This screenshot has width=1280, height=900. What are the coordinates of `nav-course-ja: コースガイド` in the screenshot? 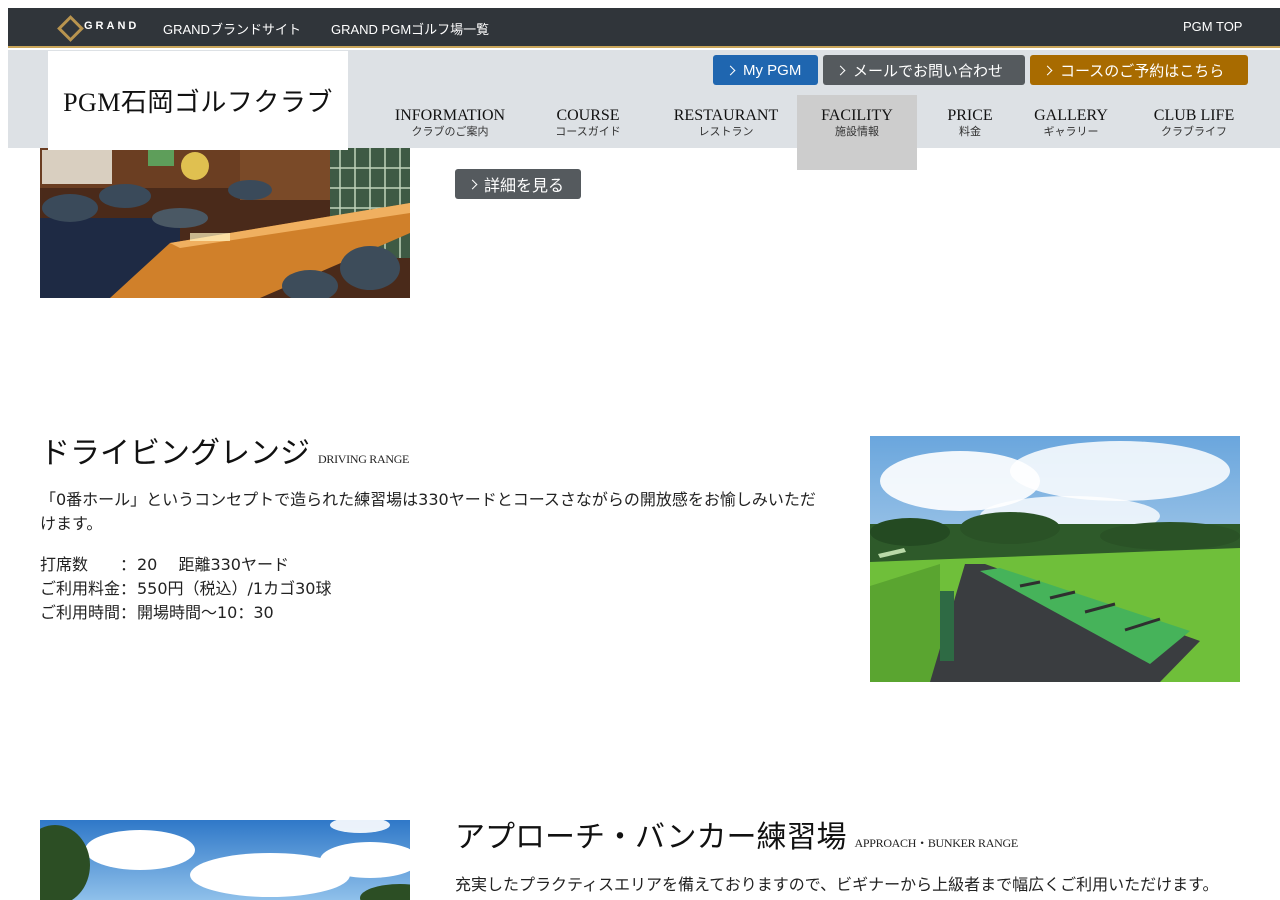 It's located at (588, 131).